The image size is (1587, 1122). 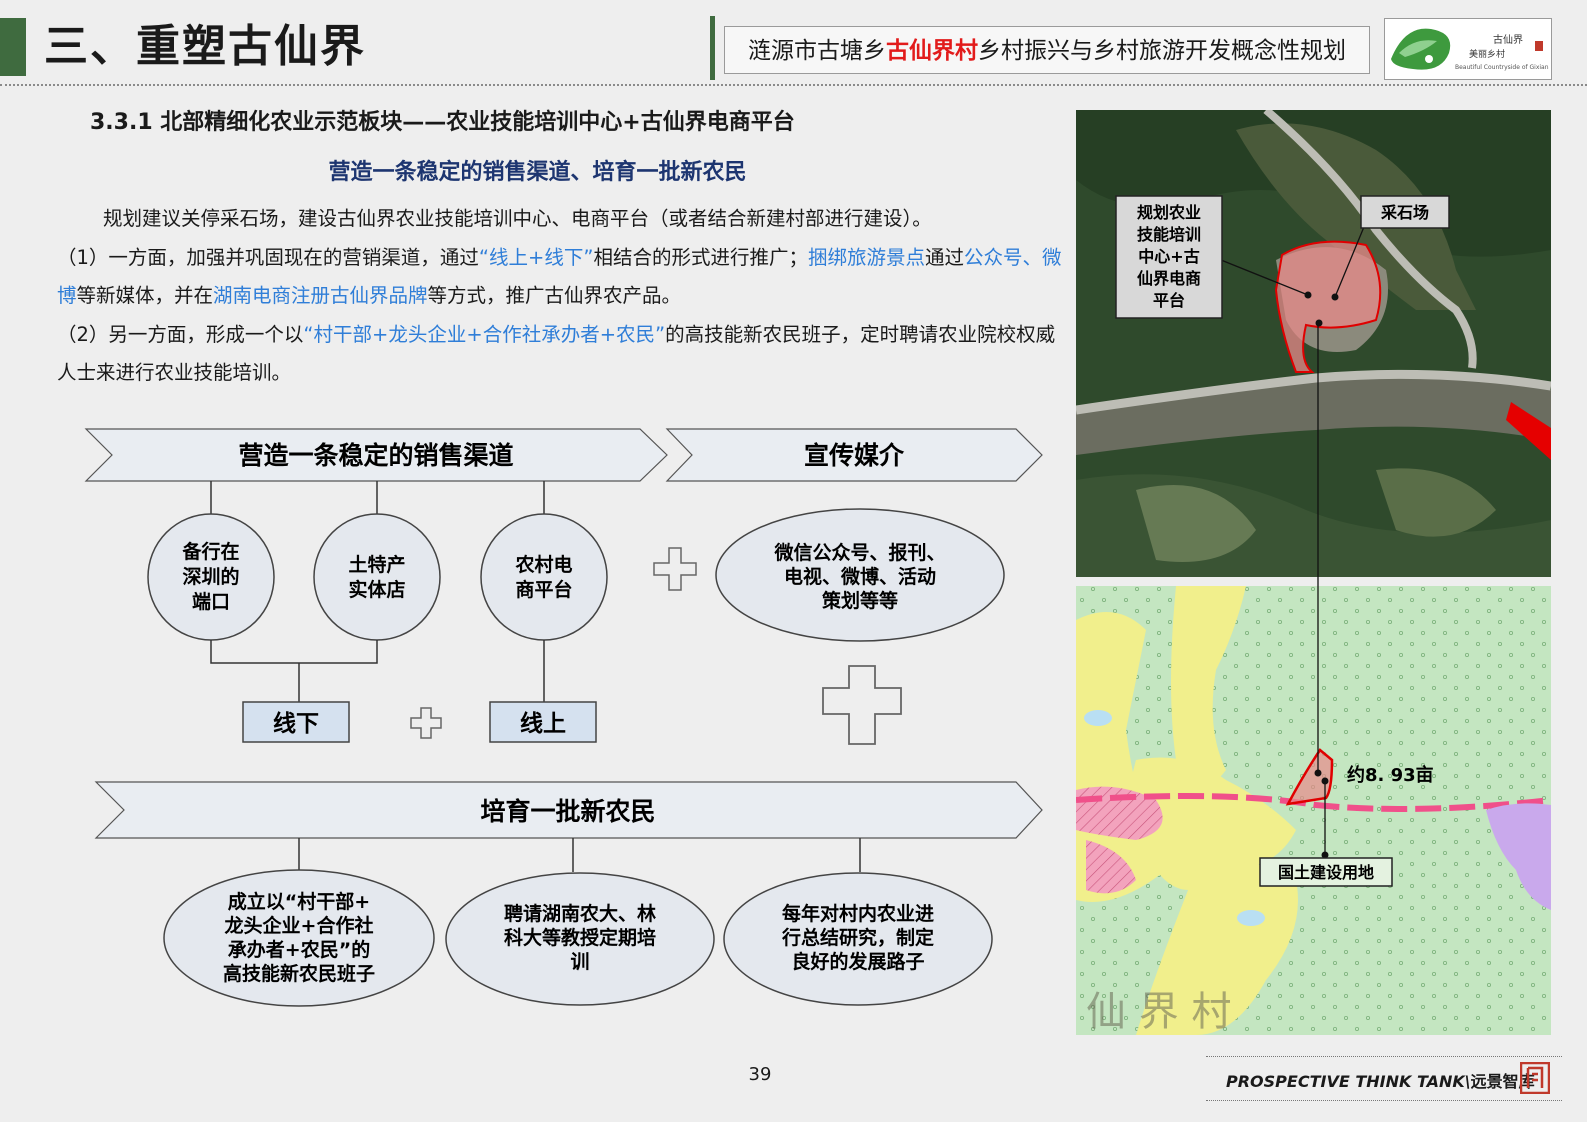 What do you see at coordinates (296, 723) in the screenshot?
I see `offline-label: 线下` at bounding box center [296, 723].